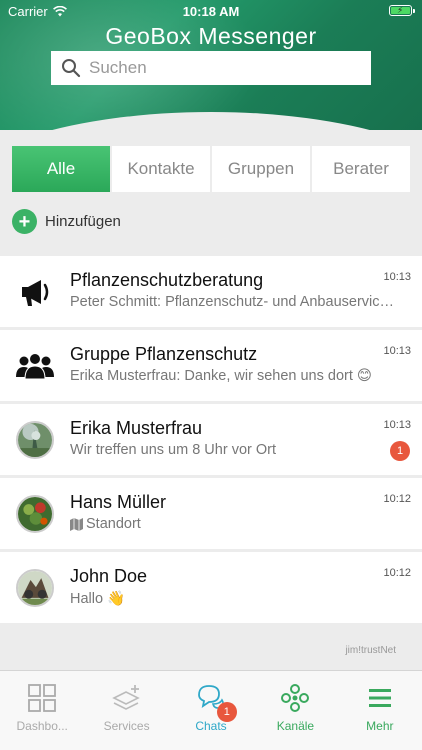  What do you see at coordinates (379, 698) in the screenshot?
I see `menu-icon` at bounding box center [379, 698].